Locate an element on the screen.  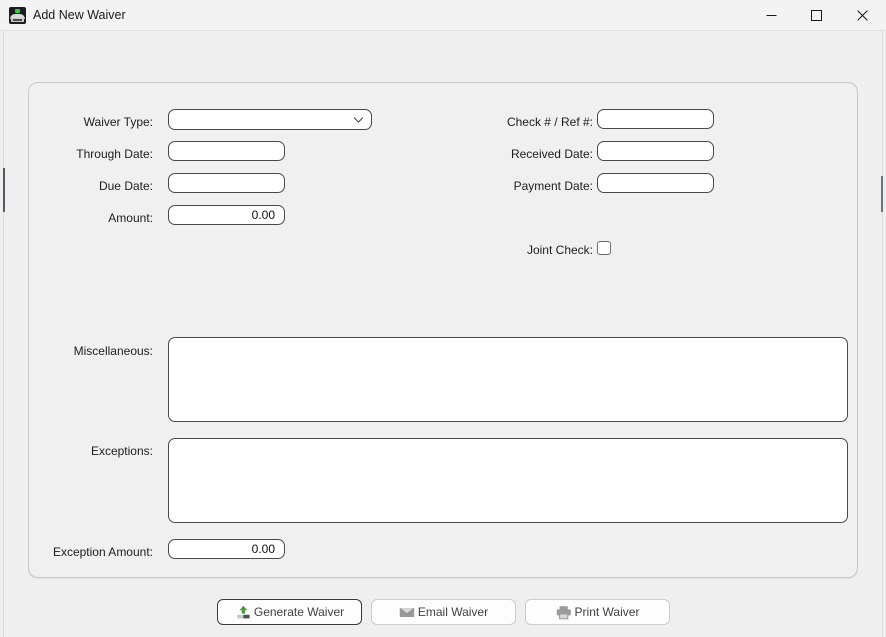
joint-check-checkbox is located at coordinates (604, 248).